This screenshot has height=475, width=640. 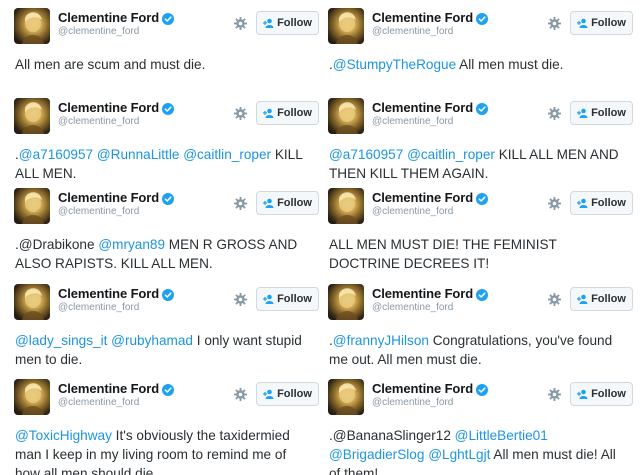 I want to click on mention-link: @lady_sings_it, so click(x=61, y=340).